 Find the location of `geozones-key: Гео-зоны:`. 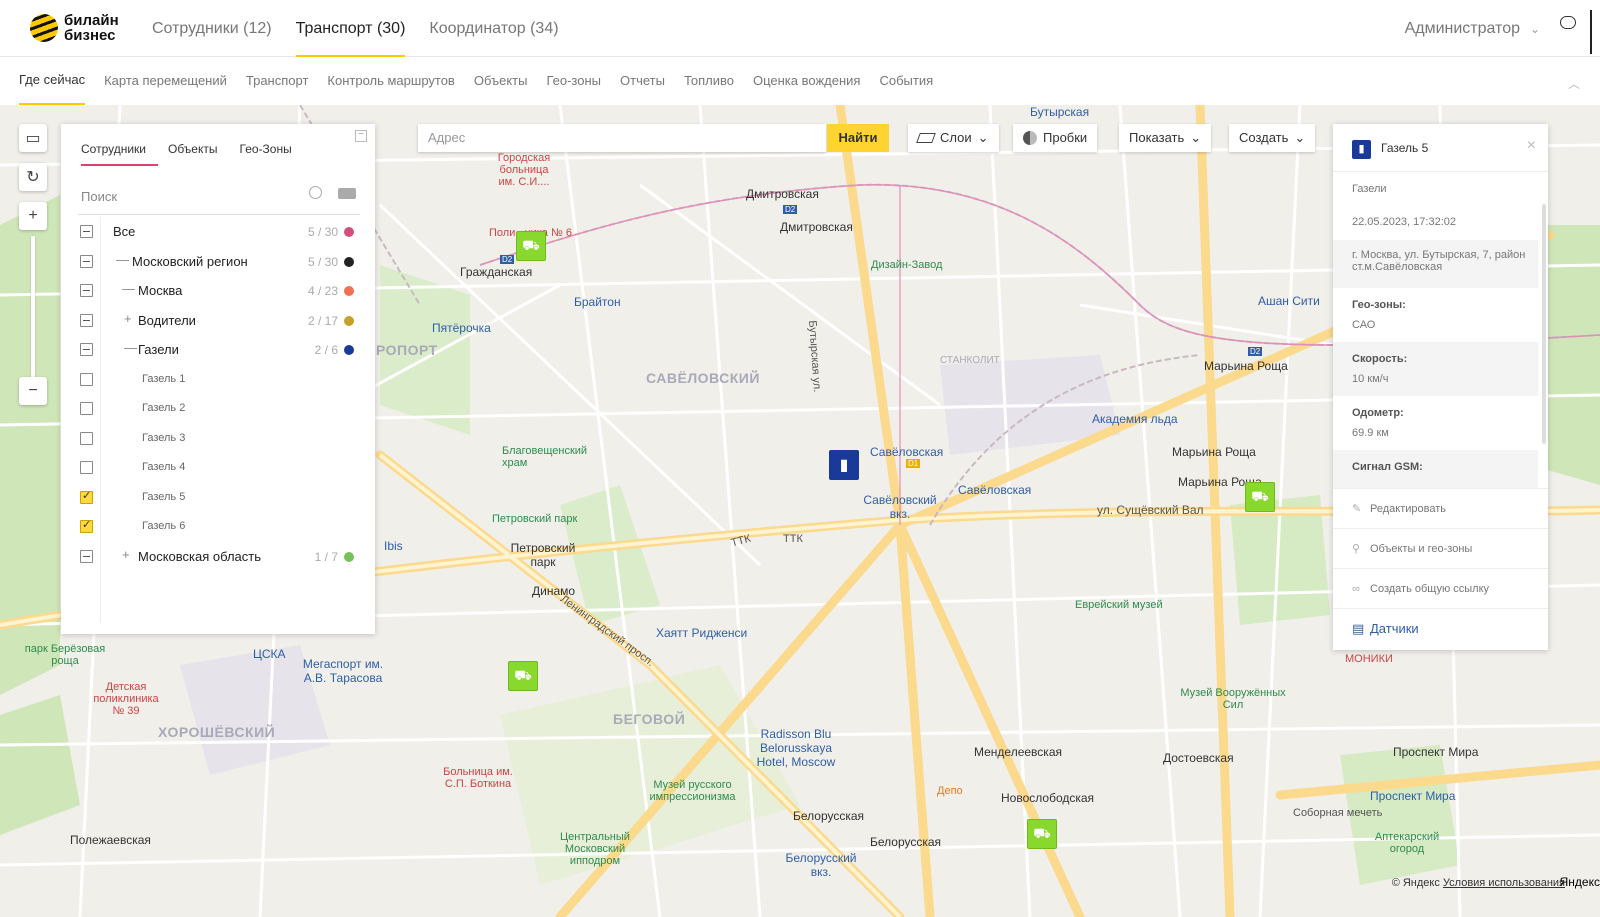

geozones-key: Гео-зоны: is located at coordinates (1379, 305).